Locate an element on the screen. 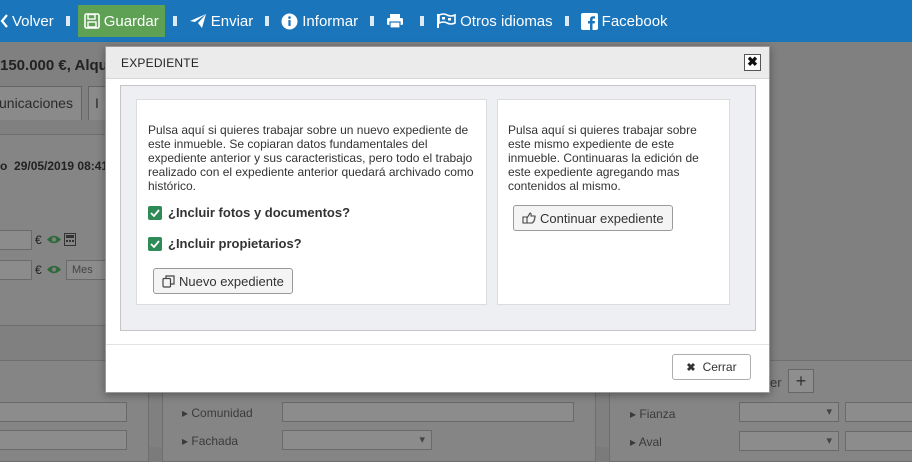 This screenshot has width=912, height=462. printer-icon is located at coordinates (395, 21).